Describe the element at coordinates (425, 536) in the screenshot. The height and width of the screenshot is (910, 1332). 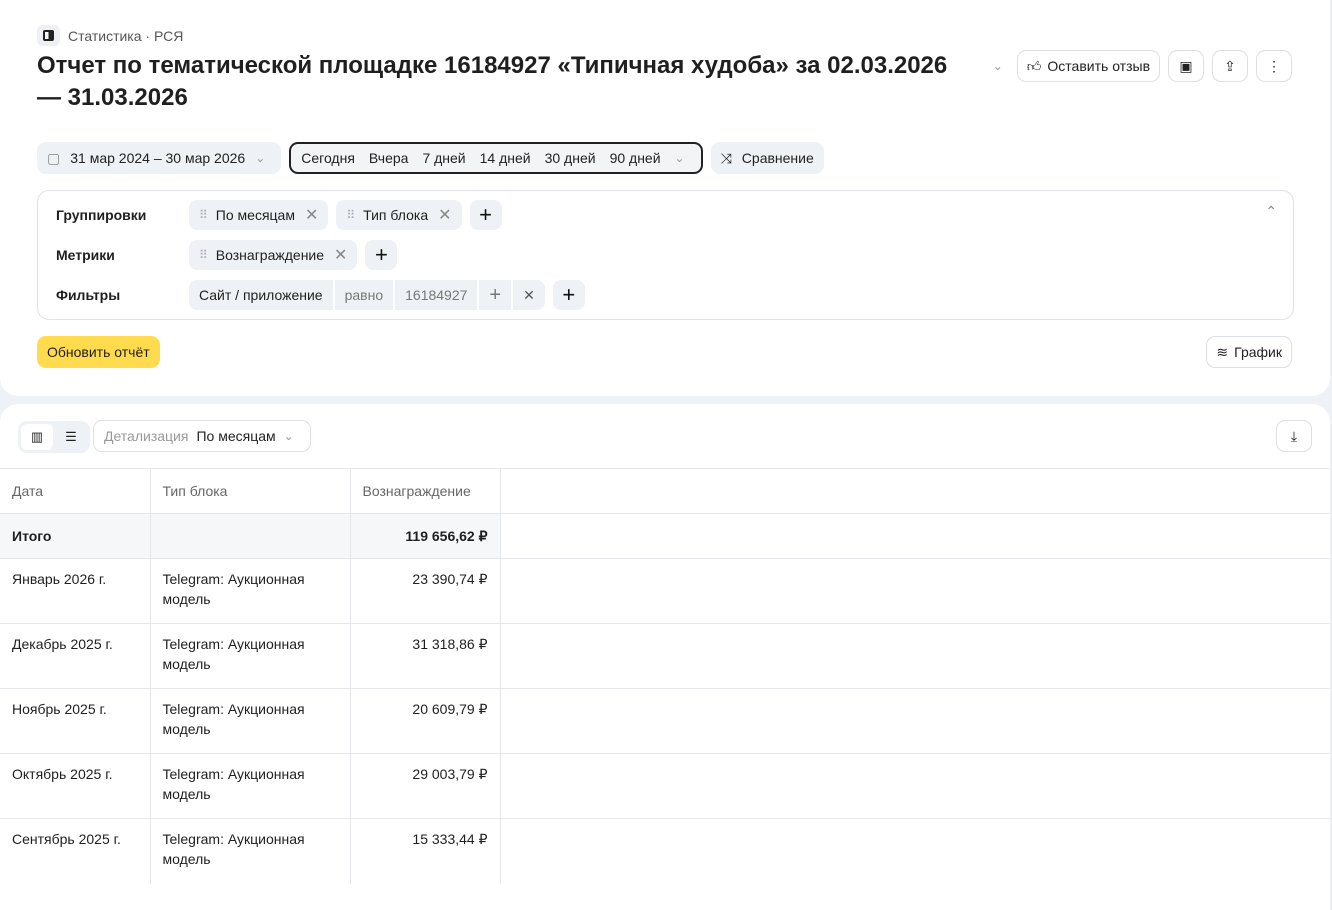
I see `total-value: 119 656,62 ₽` at that location.